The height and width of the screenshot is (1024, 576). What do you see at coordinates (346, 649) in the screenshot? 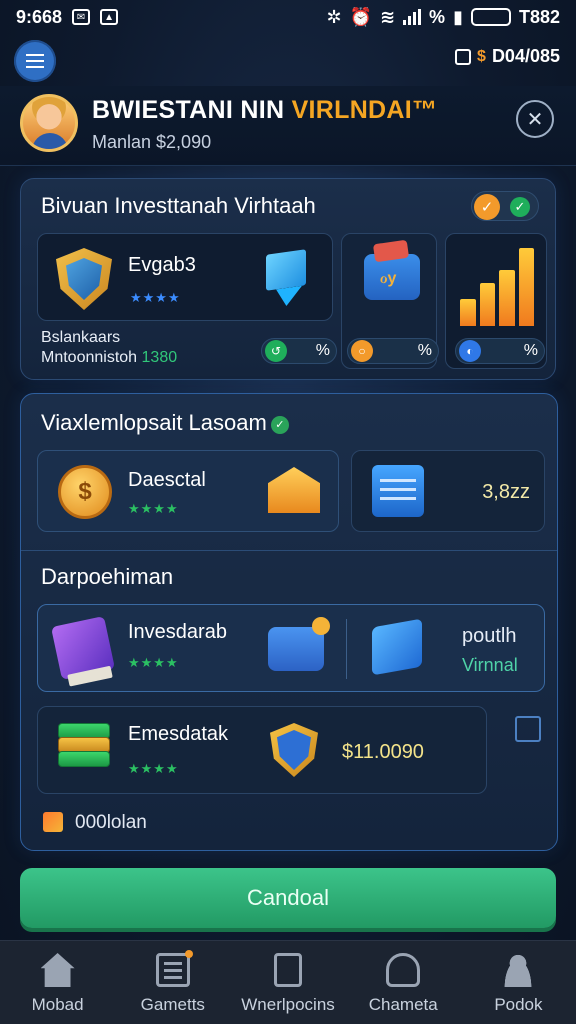
I see `divider` at bounding box center [346, 649].